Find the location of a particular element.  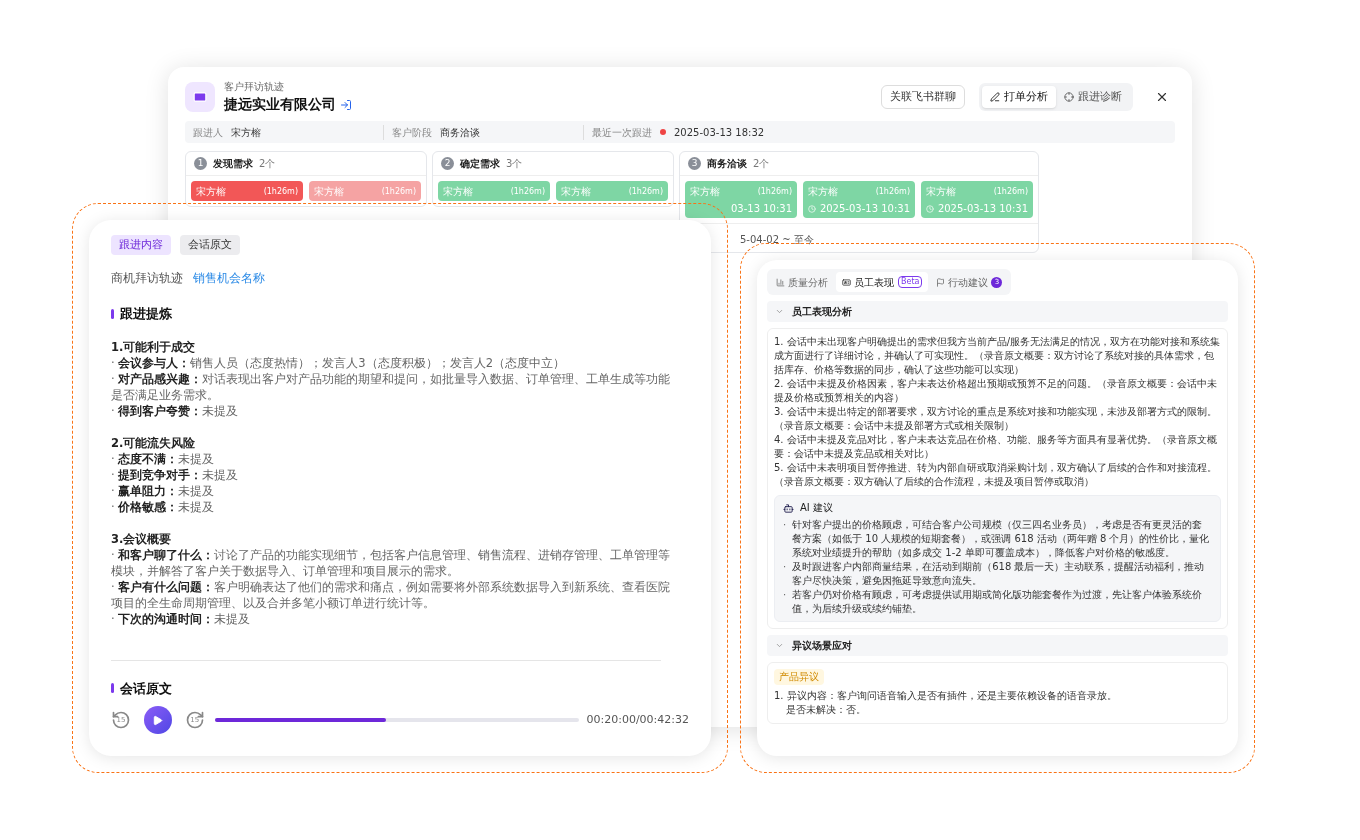

info-value: 2025-03-13 18:32 is located at coordinates (719, 132).